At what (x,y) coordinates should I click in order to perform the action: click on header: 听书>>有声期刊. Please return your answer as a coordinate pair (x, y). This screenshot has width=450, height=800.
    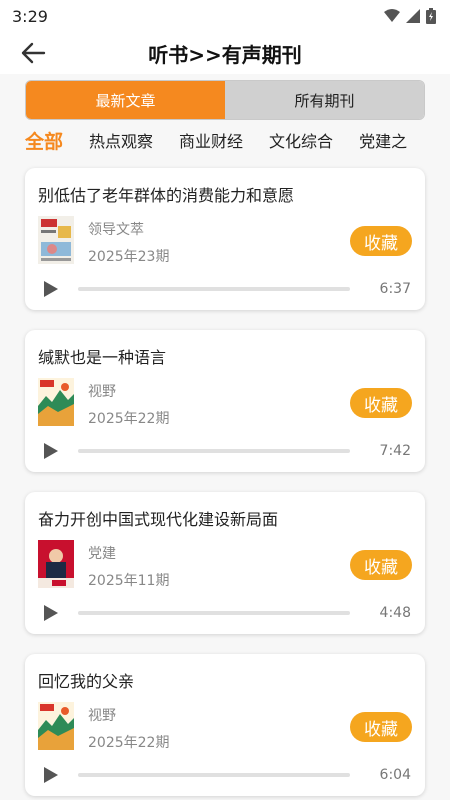
    Looking at the image, I should click on (225, 53).